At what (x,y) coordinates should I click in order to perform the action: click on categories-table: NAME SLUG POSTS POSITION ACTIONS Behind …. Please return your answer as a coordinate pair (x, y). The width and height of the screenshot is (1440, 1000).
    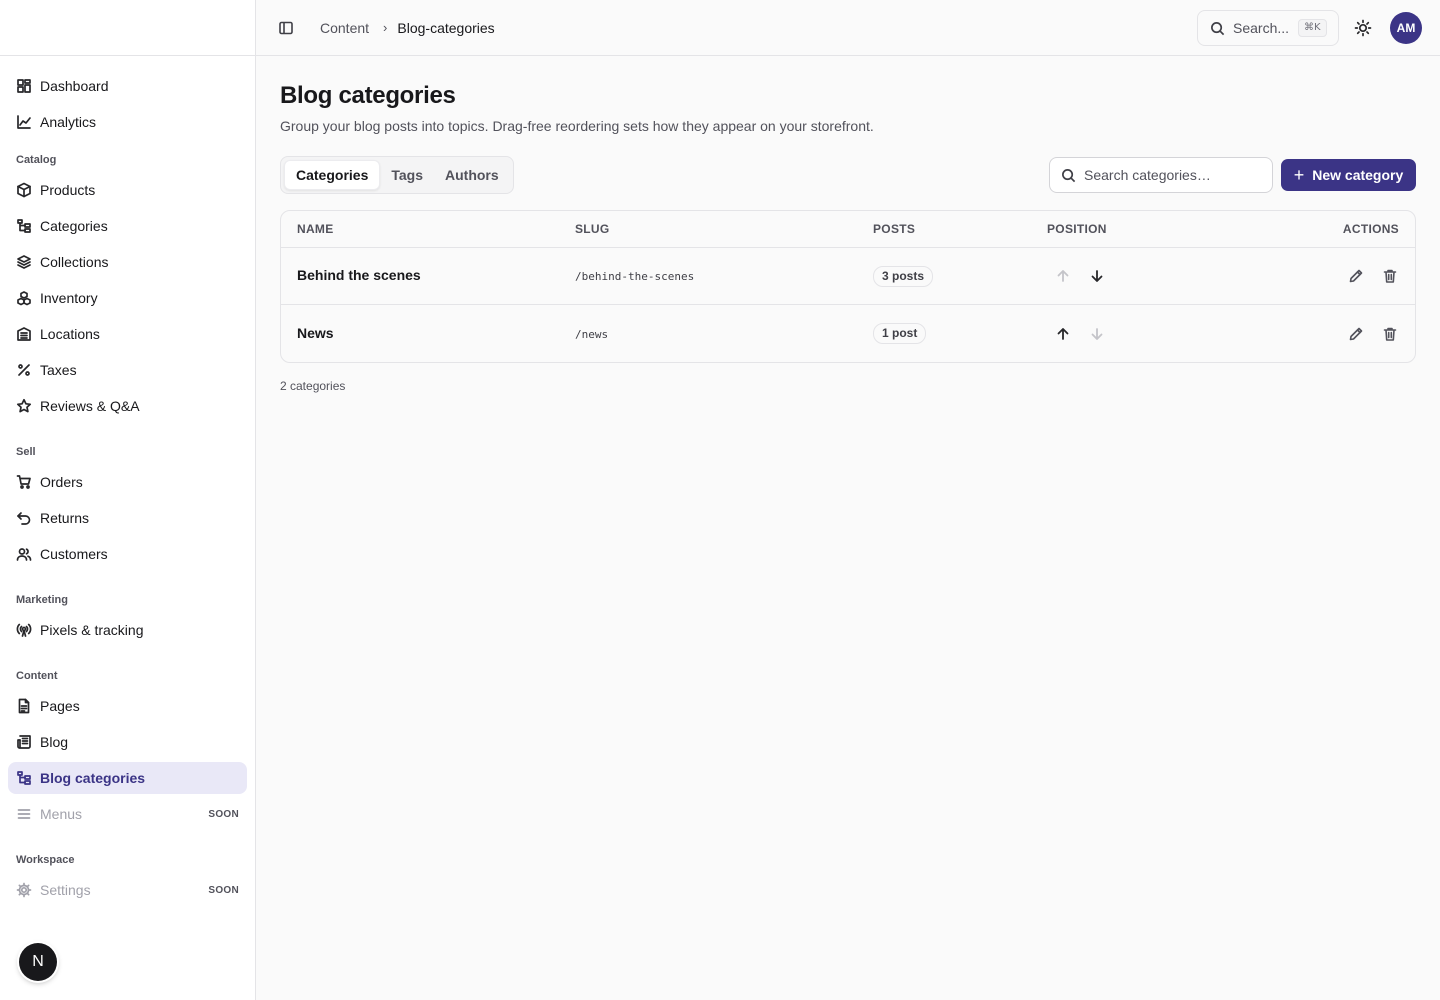
    Looking at the image, I should click on (848, 286).